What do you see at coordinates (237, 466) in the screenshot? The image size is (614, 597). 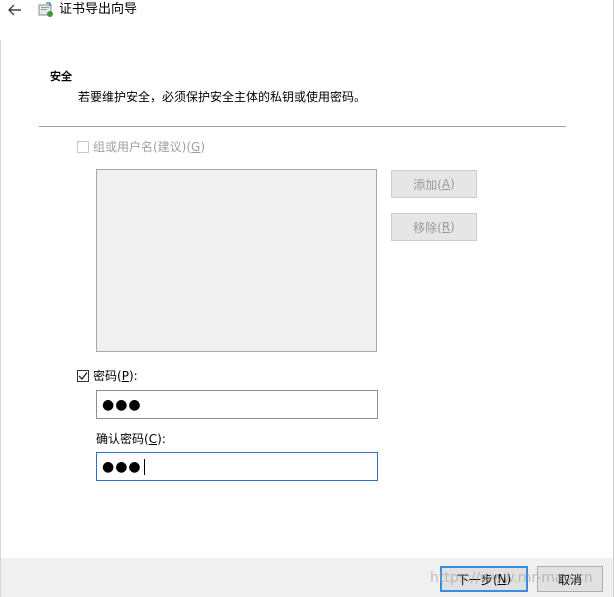 I see `confirm-password-input: ●●●` at bounding box center [237, 466].